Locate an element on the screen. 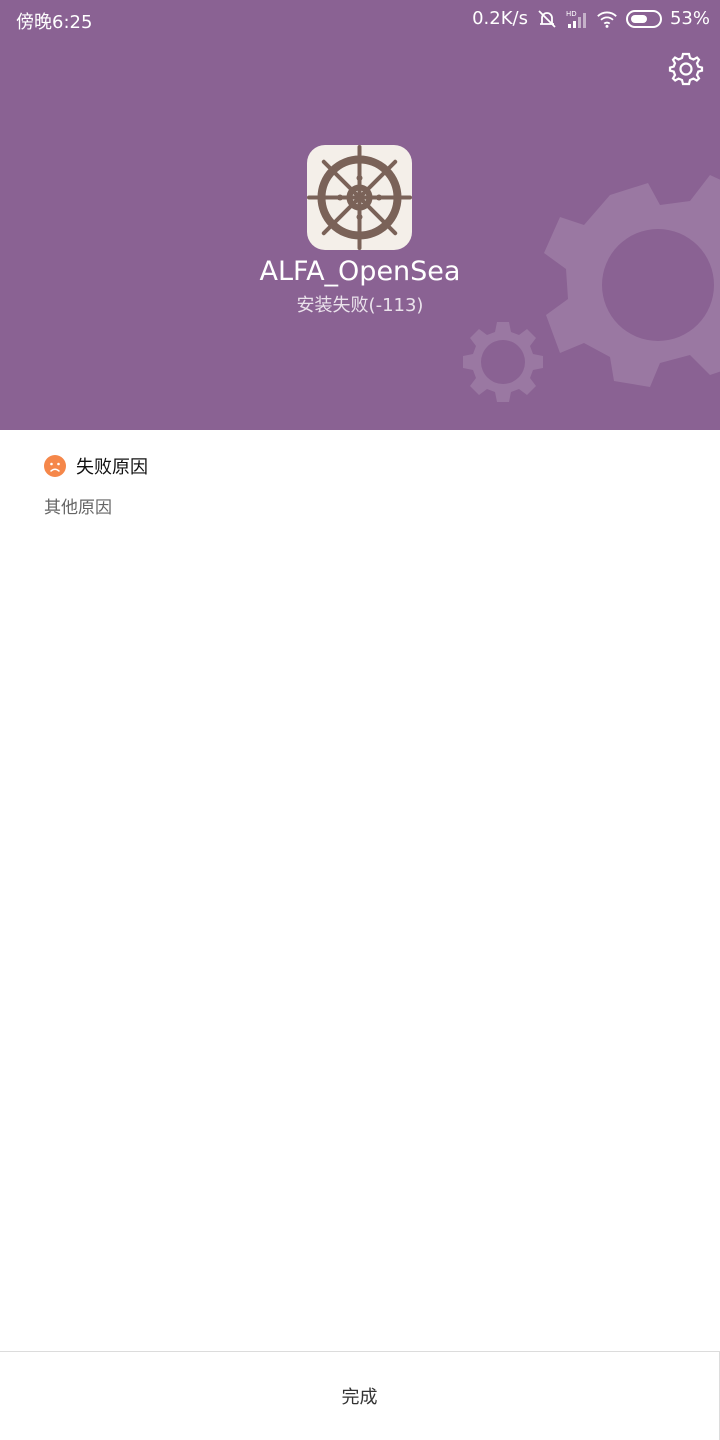 The width and height of the screenshot is (720, 1440). app-icon is located at coordinates (359, 197).